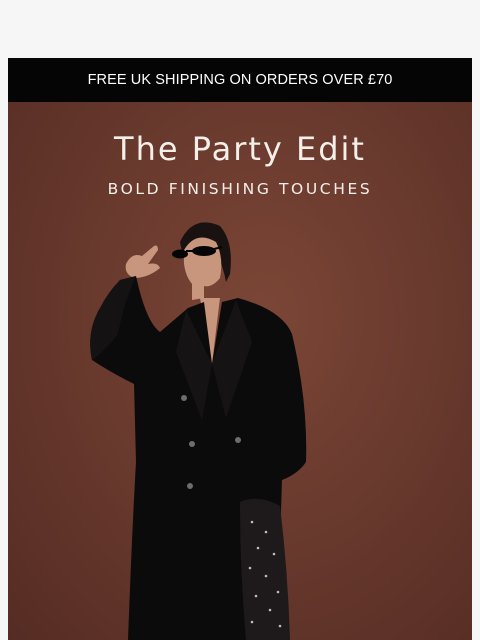 The width and height of the screenshot is (480, 640). I want to click on hero-title: The Party Edit, so click(240, 149).